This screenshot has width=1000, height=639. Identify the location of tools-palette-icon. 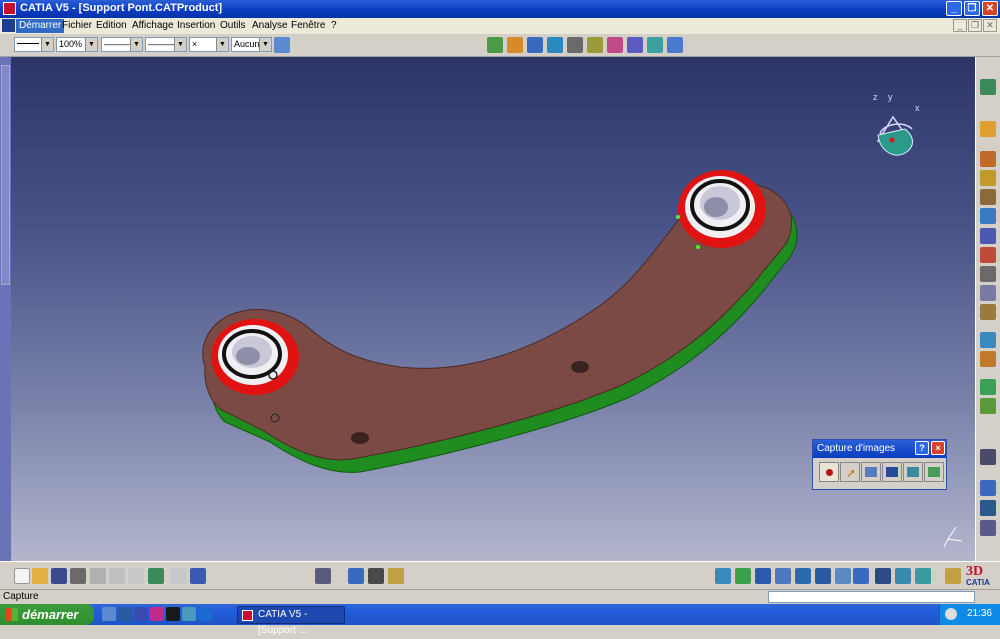
(953, 576).